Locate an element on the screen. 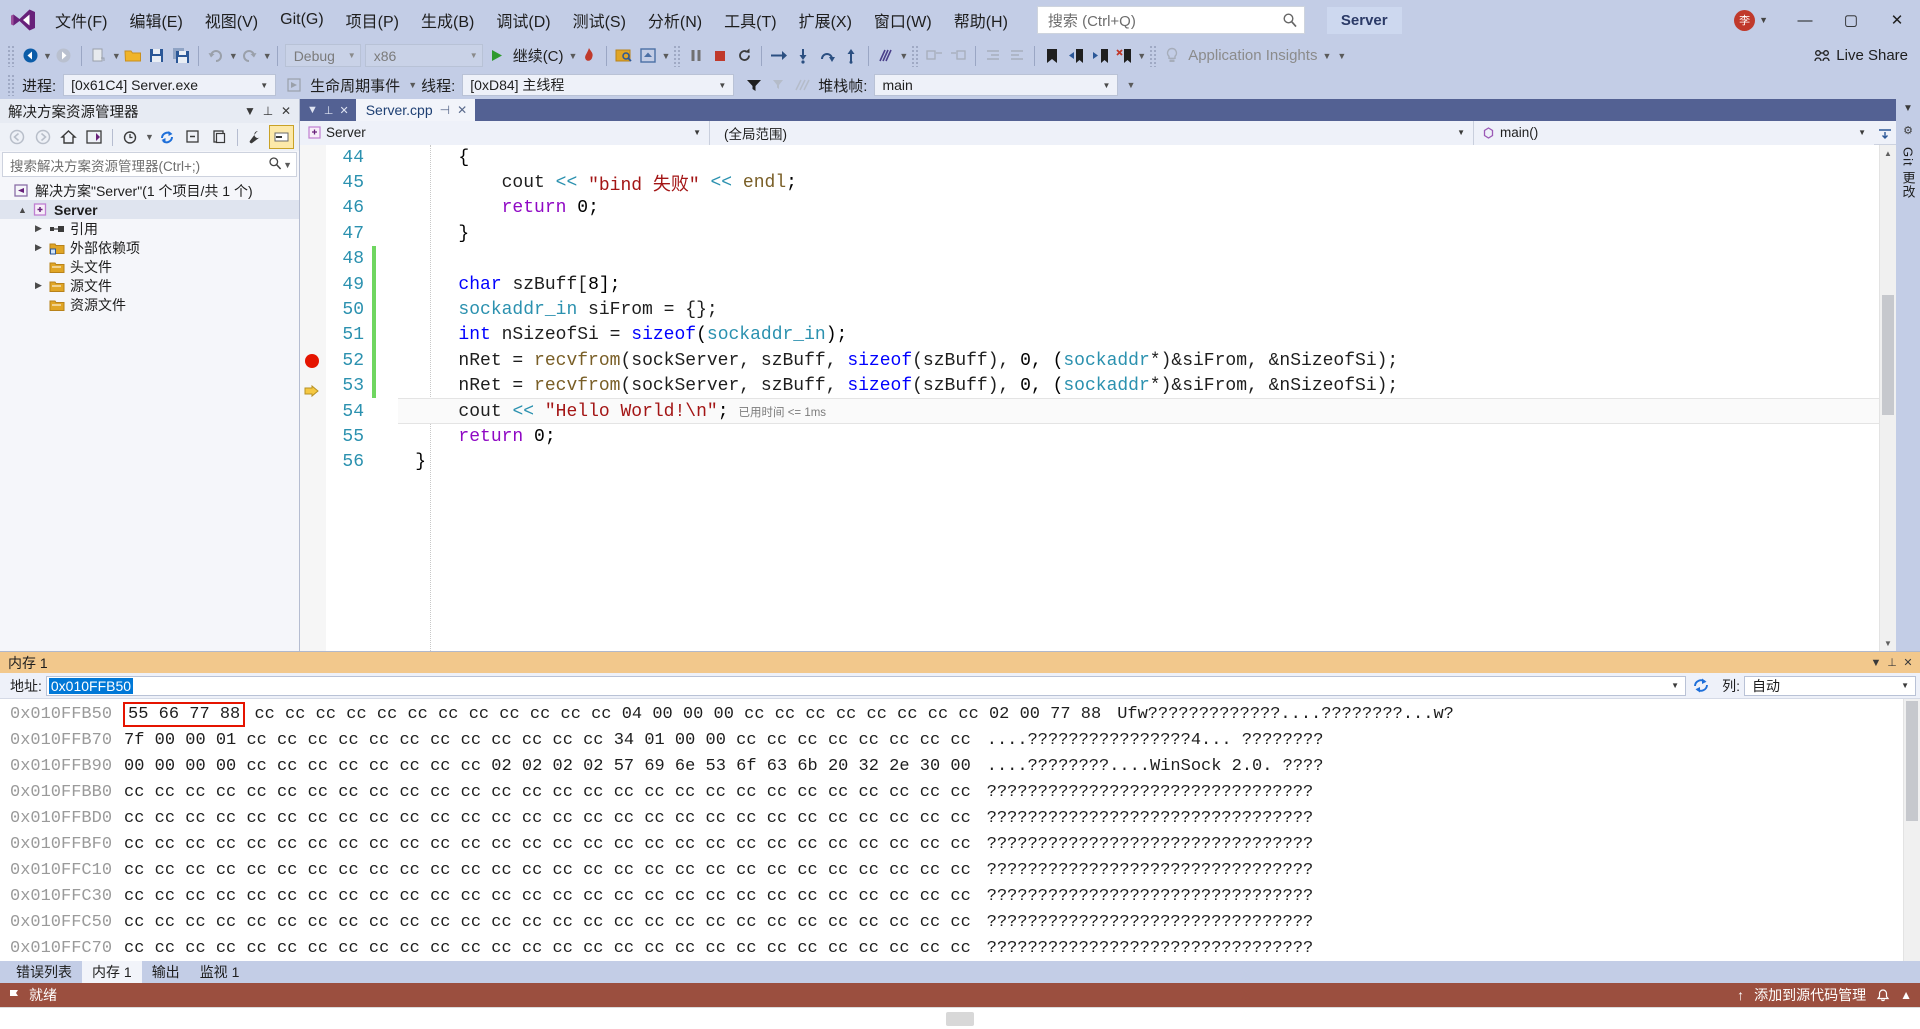 The height and width of the screenshot is (1029, 1920). menu-tools: 工具(T) is located at coordinates (750, 20).